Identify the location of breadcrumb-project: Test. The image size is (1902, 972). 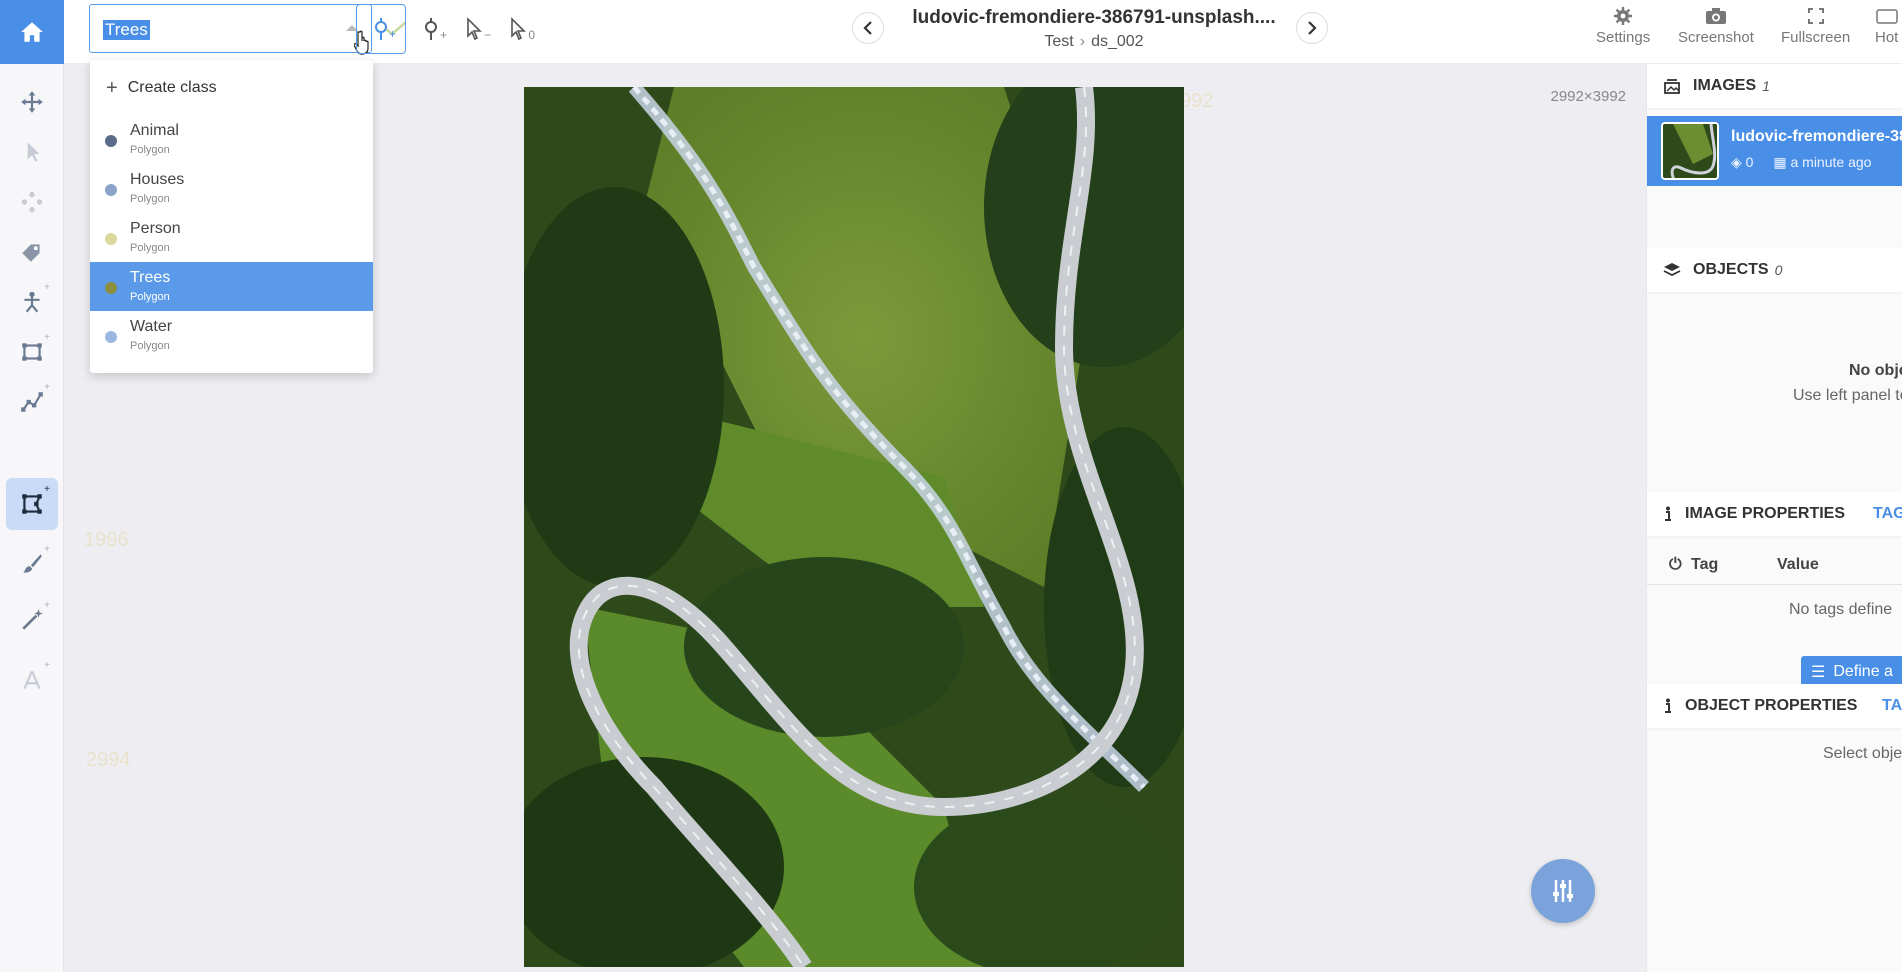
(1058, 41).